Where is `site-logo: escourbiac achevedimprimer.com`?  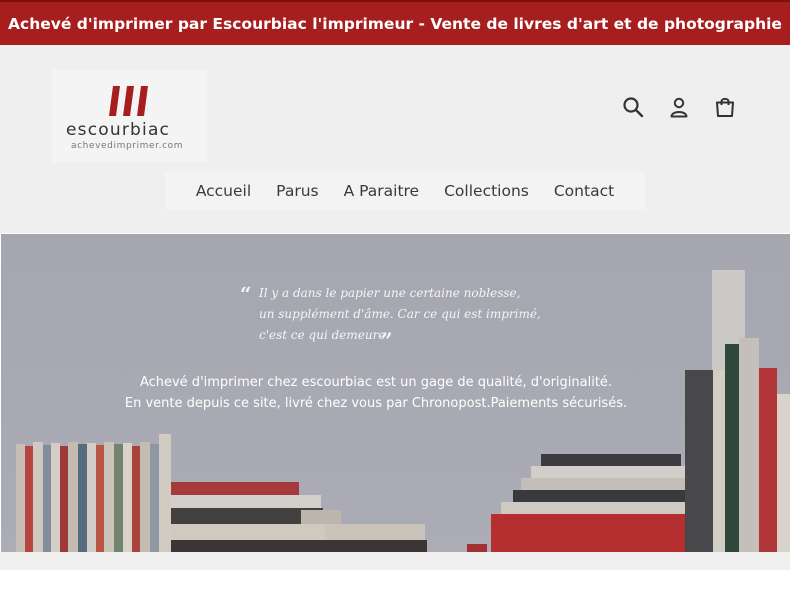 site-logo: escourbiac achevedimprimer.com is located at coordinates (129, 116).